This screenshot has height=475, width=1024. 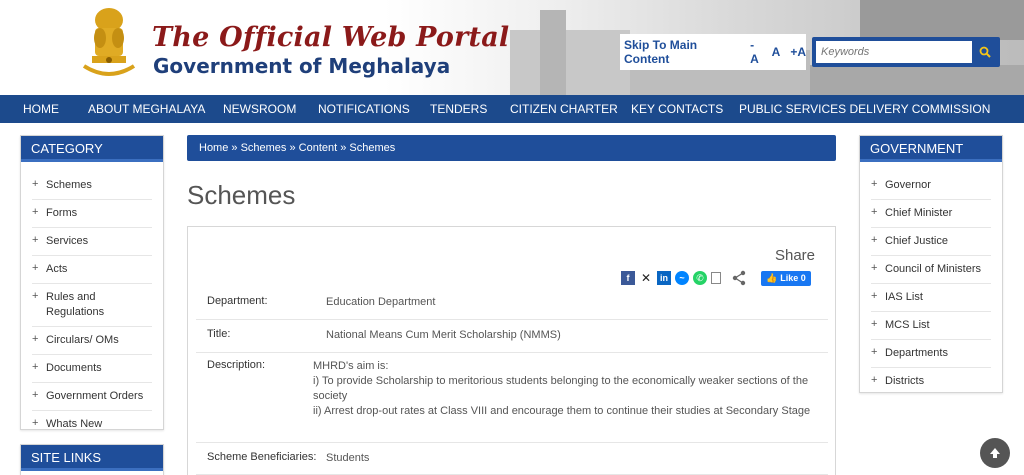 I want to click on search-icon, so click(x=985, y=52).